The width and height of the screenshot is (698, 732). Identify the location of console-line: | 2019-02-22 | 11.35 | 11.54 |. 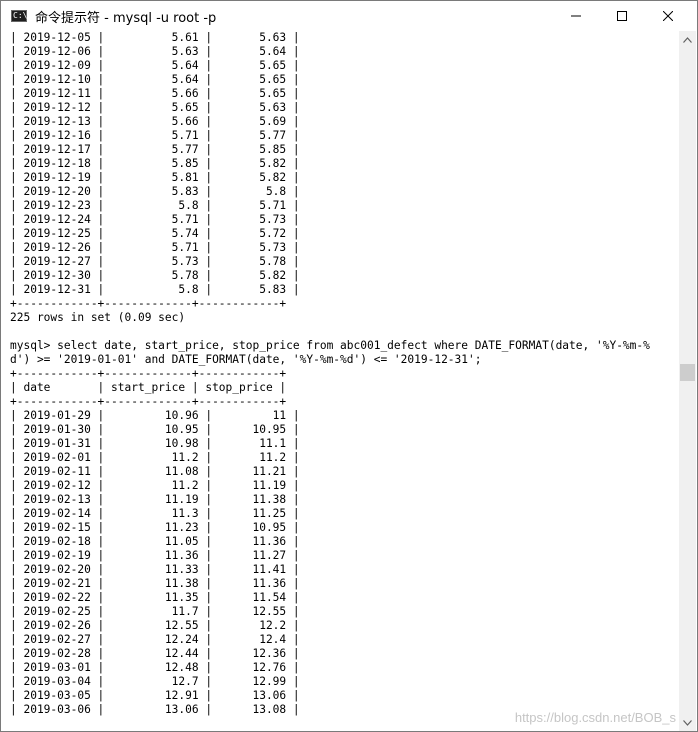
(155, 597).